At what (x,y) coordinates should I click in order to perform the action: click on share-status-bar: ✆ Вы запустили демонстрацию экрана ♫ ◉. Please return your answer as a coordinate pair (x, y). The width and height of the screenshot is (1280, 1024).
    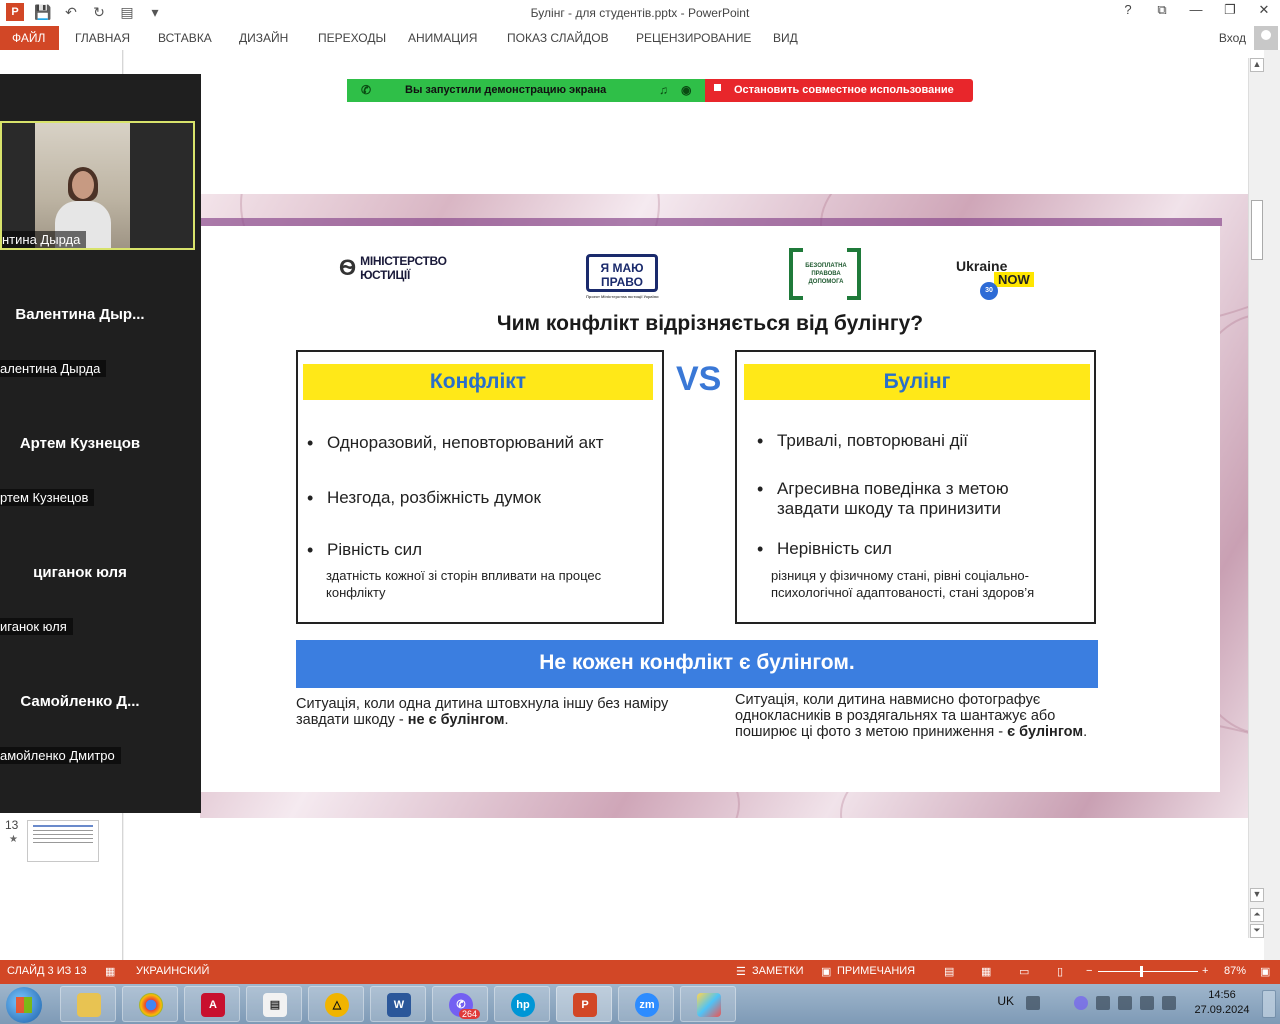
    Looking at the image, I should click on (526, 90).